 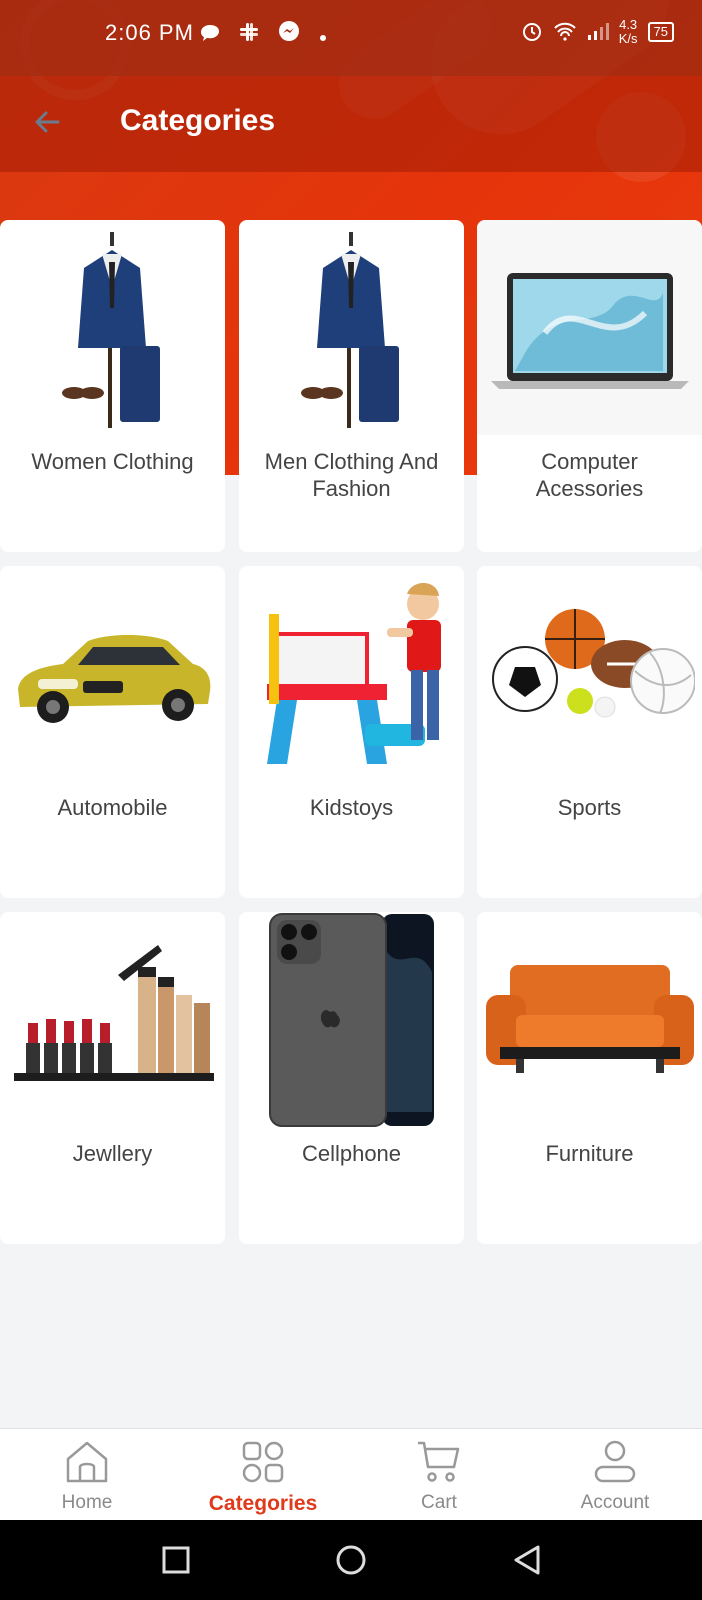 I want to click on category-label: Furniture, so click(x=589, y=1153).